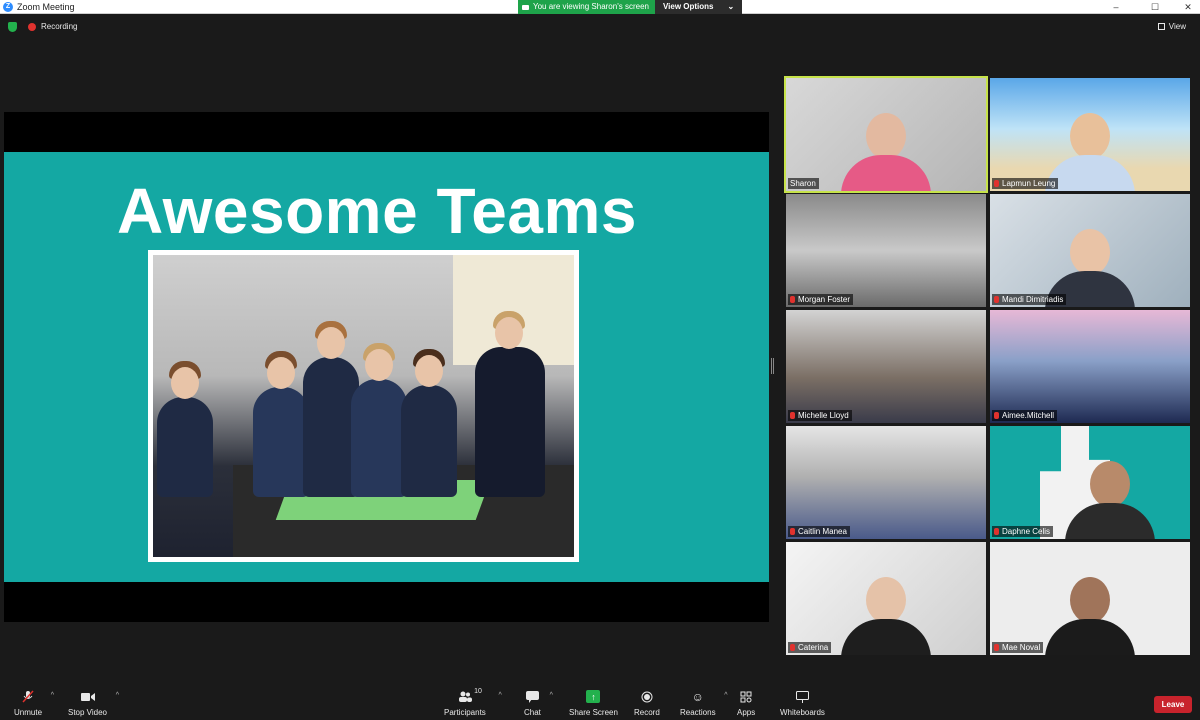  What do you see at coordinates (802, 703) in the screenshot?
I see `whiteboards-button: Whiteboards` at bounding box center [802, 703].